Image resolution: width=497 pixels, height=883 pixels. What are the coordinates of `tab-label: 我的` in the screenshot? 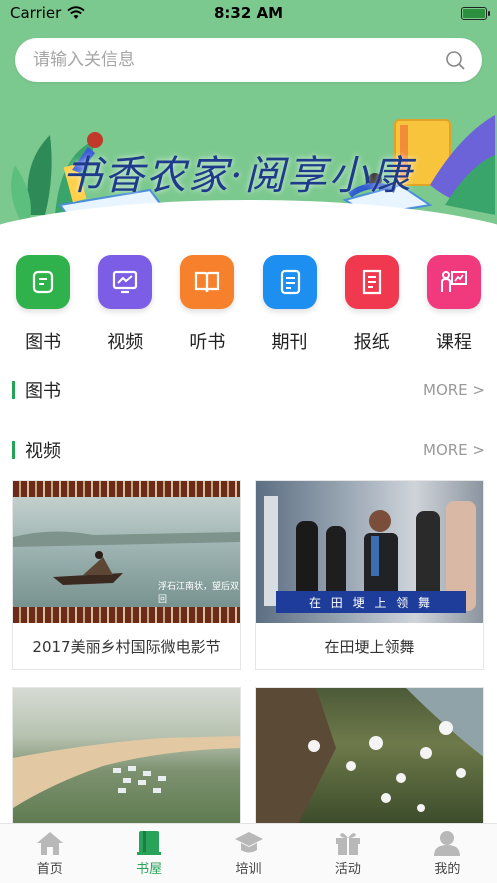 It's located at (447, 869).